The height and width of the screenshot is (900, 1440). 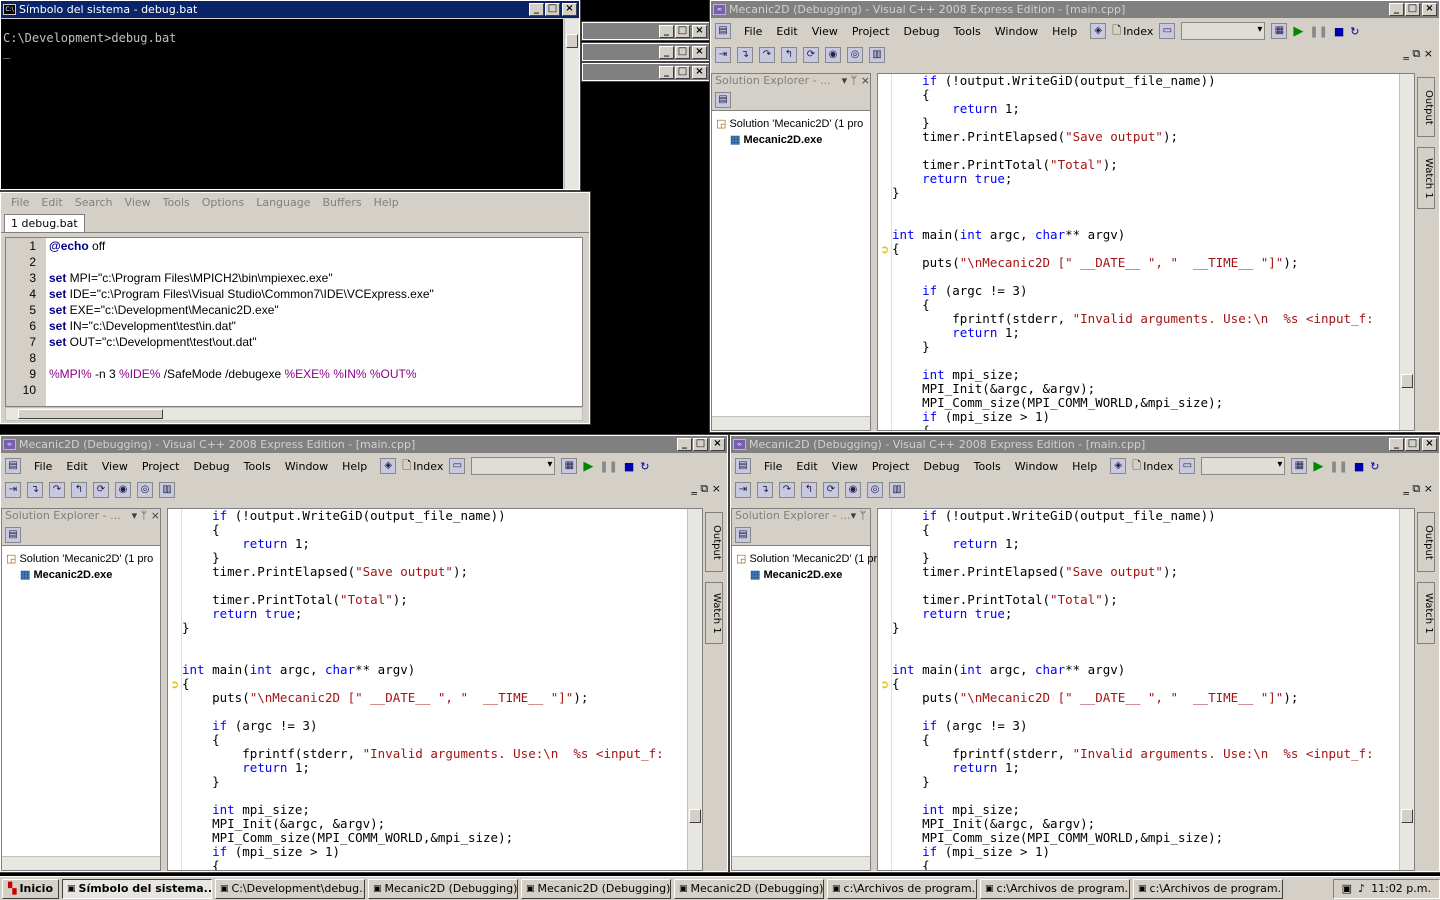 What do you see at coordinates (342, 202) in the screenshot?
I see `editor-menu-item: Buffers` at bounding box center [342, 202].